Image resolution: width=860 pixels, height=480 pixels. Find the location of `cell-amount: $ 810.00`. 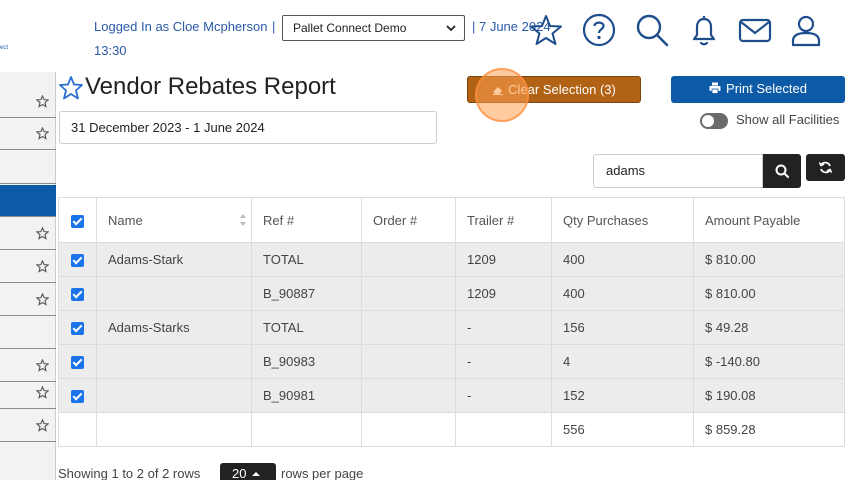

cell-amount: $ 810.00 is located at coordinates (769, 259).